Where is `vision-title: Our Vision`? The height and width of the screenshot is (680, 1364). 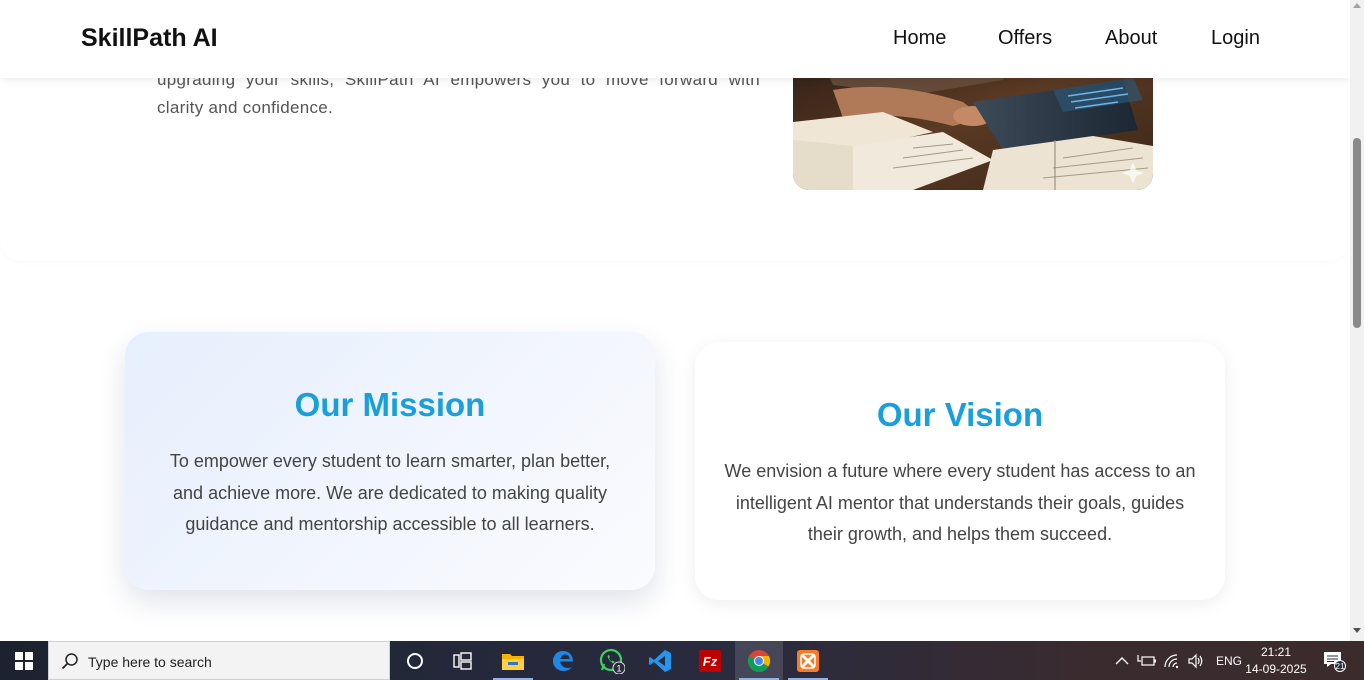 vision-title: Our Vision is located at coordinates (960, 414).